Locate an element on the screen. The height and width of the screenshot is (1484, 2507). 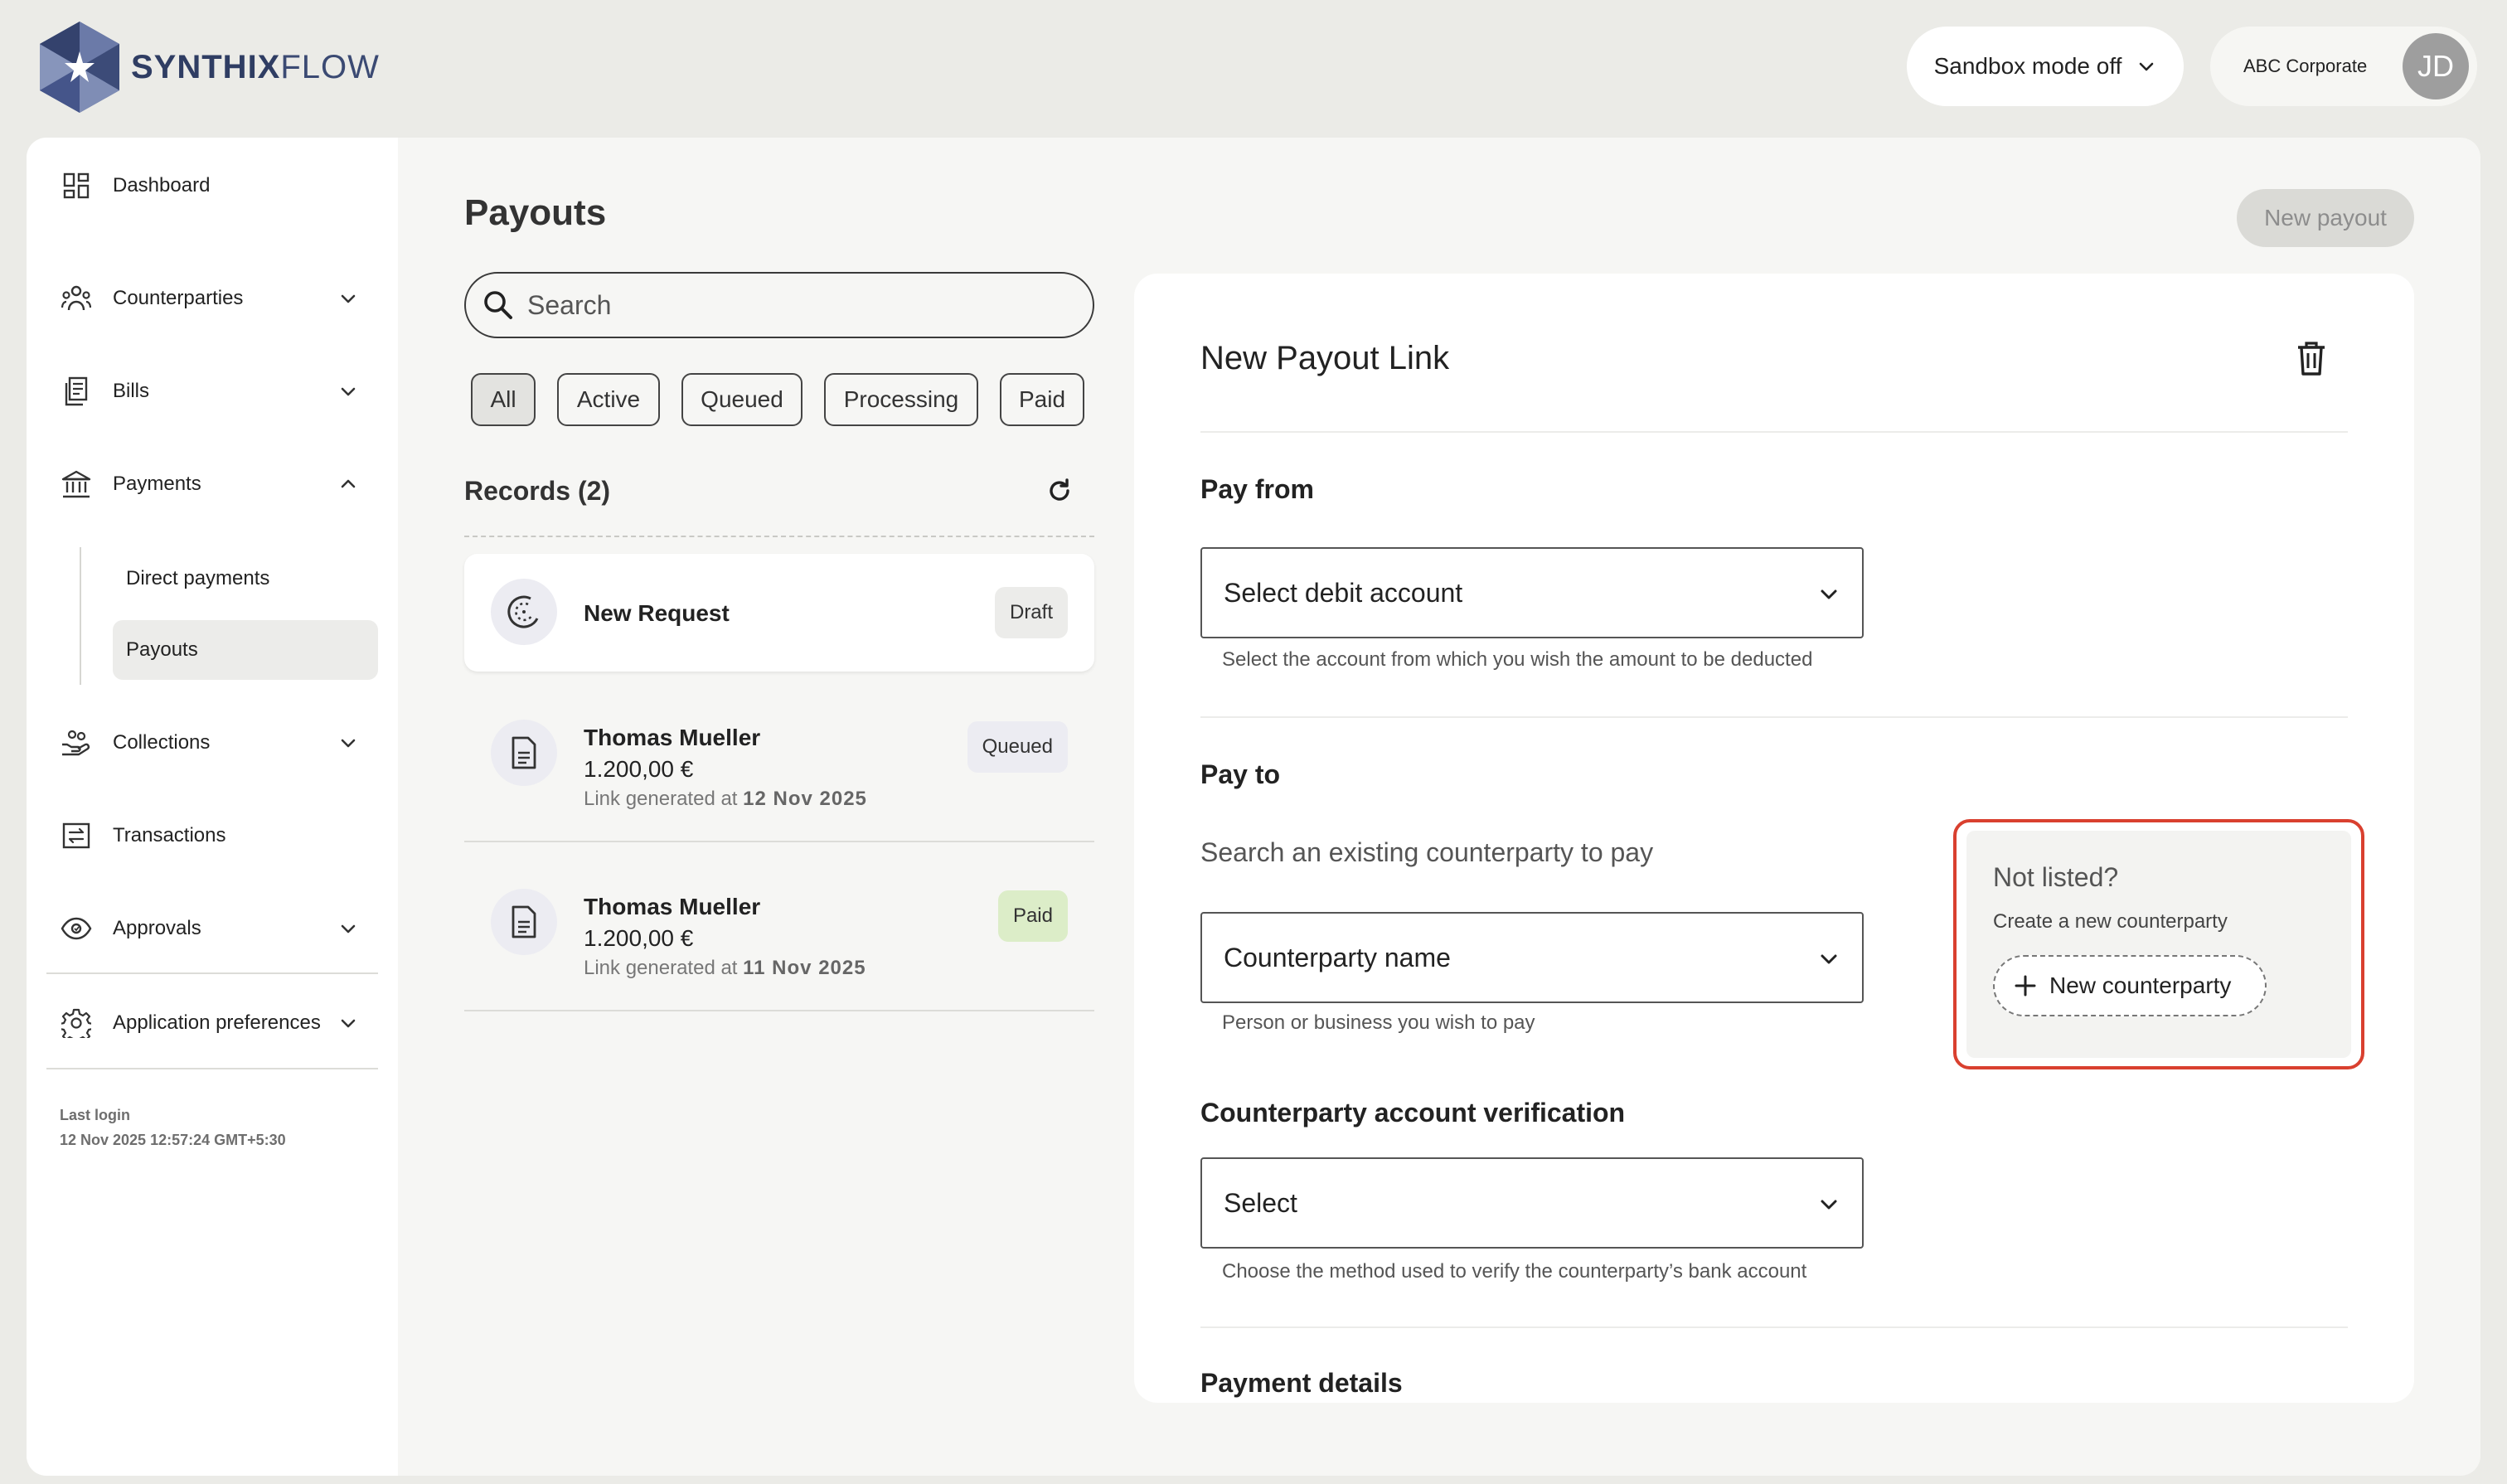
last-login-label: Last login is located at coordinates (95, 1115).